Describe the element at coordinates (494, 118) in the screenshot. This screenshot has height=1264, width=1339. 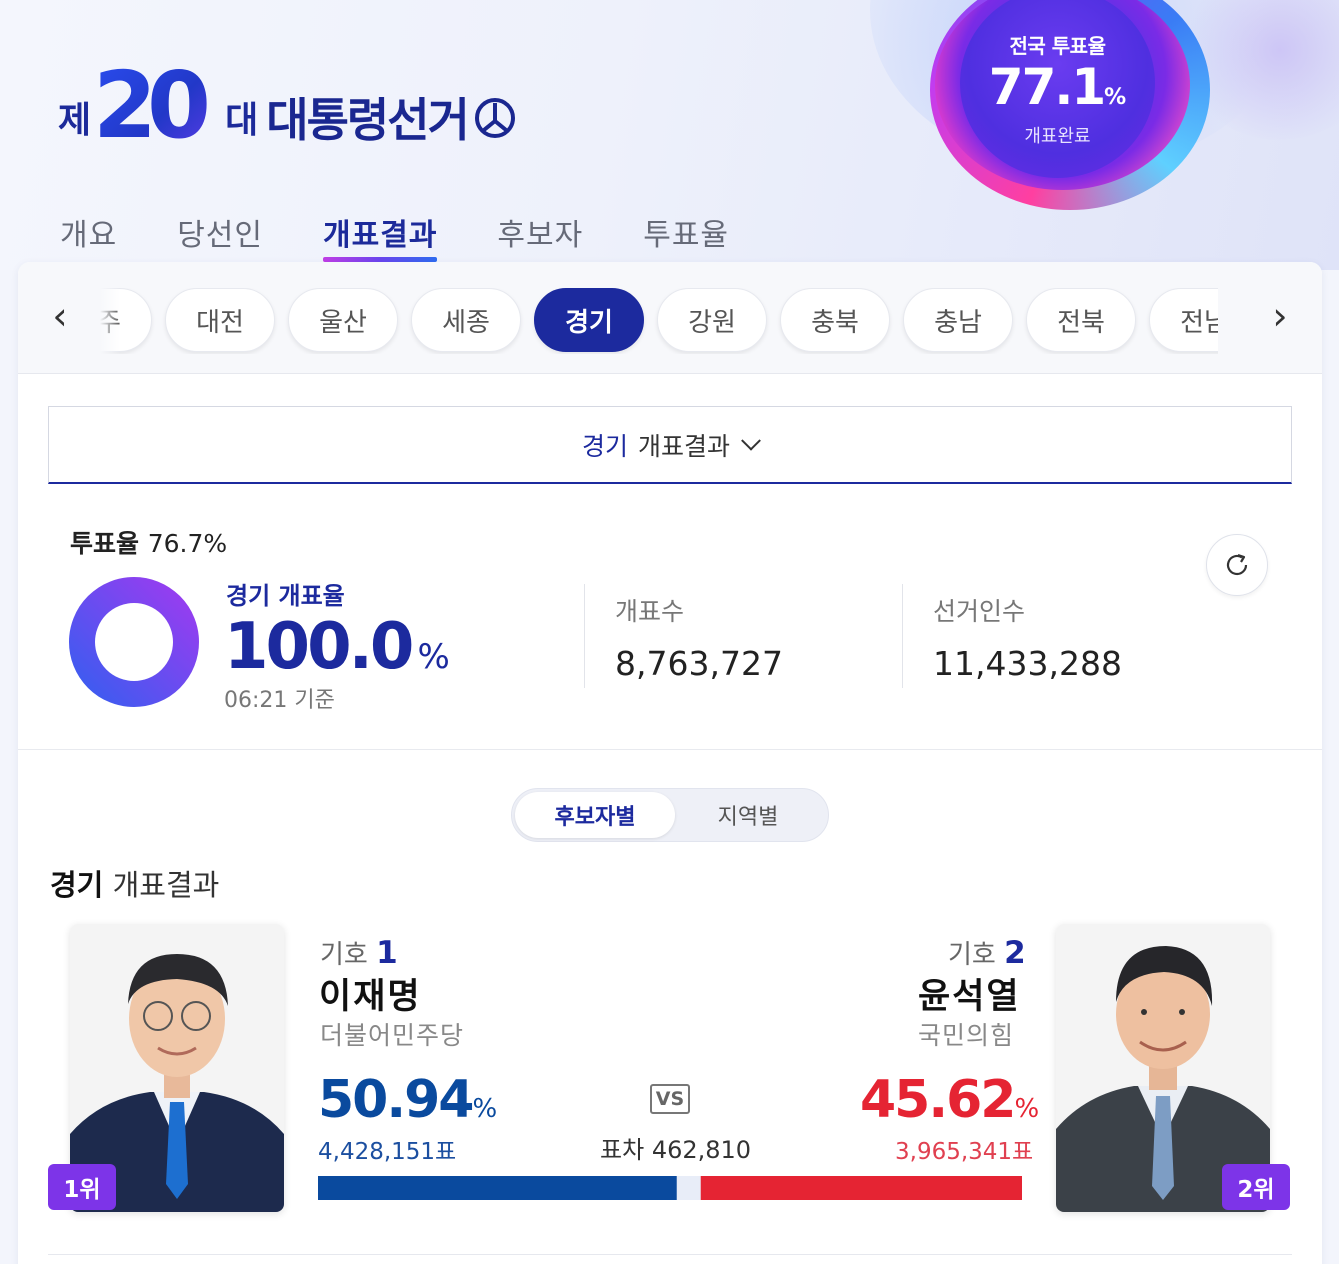
I see `ballot-mark-icon` at that location.